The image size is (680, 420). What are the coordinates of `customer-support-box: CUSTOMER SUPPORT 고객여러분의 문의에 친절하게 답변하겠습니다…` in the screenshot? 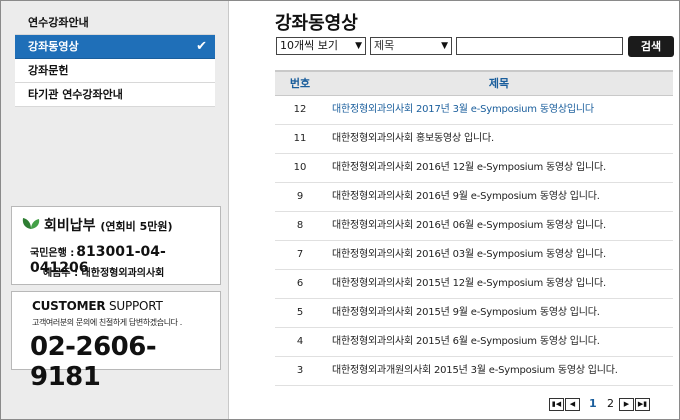 It's located at (116, 341).